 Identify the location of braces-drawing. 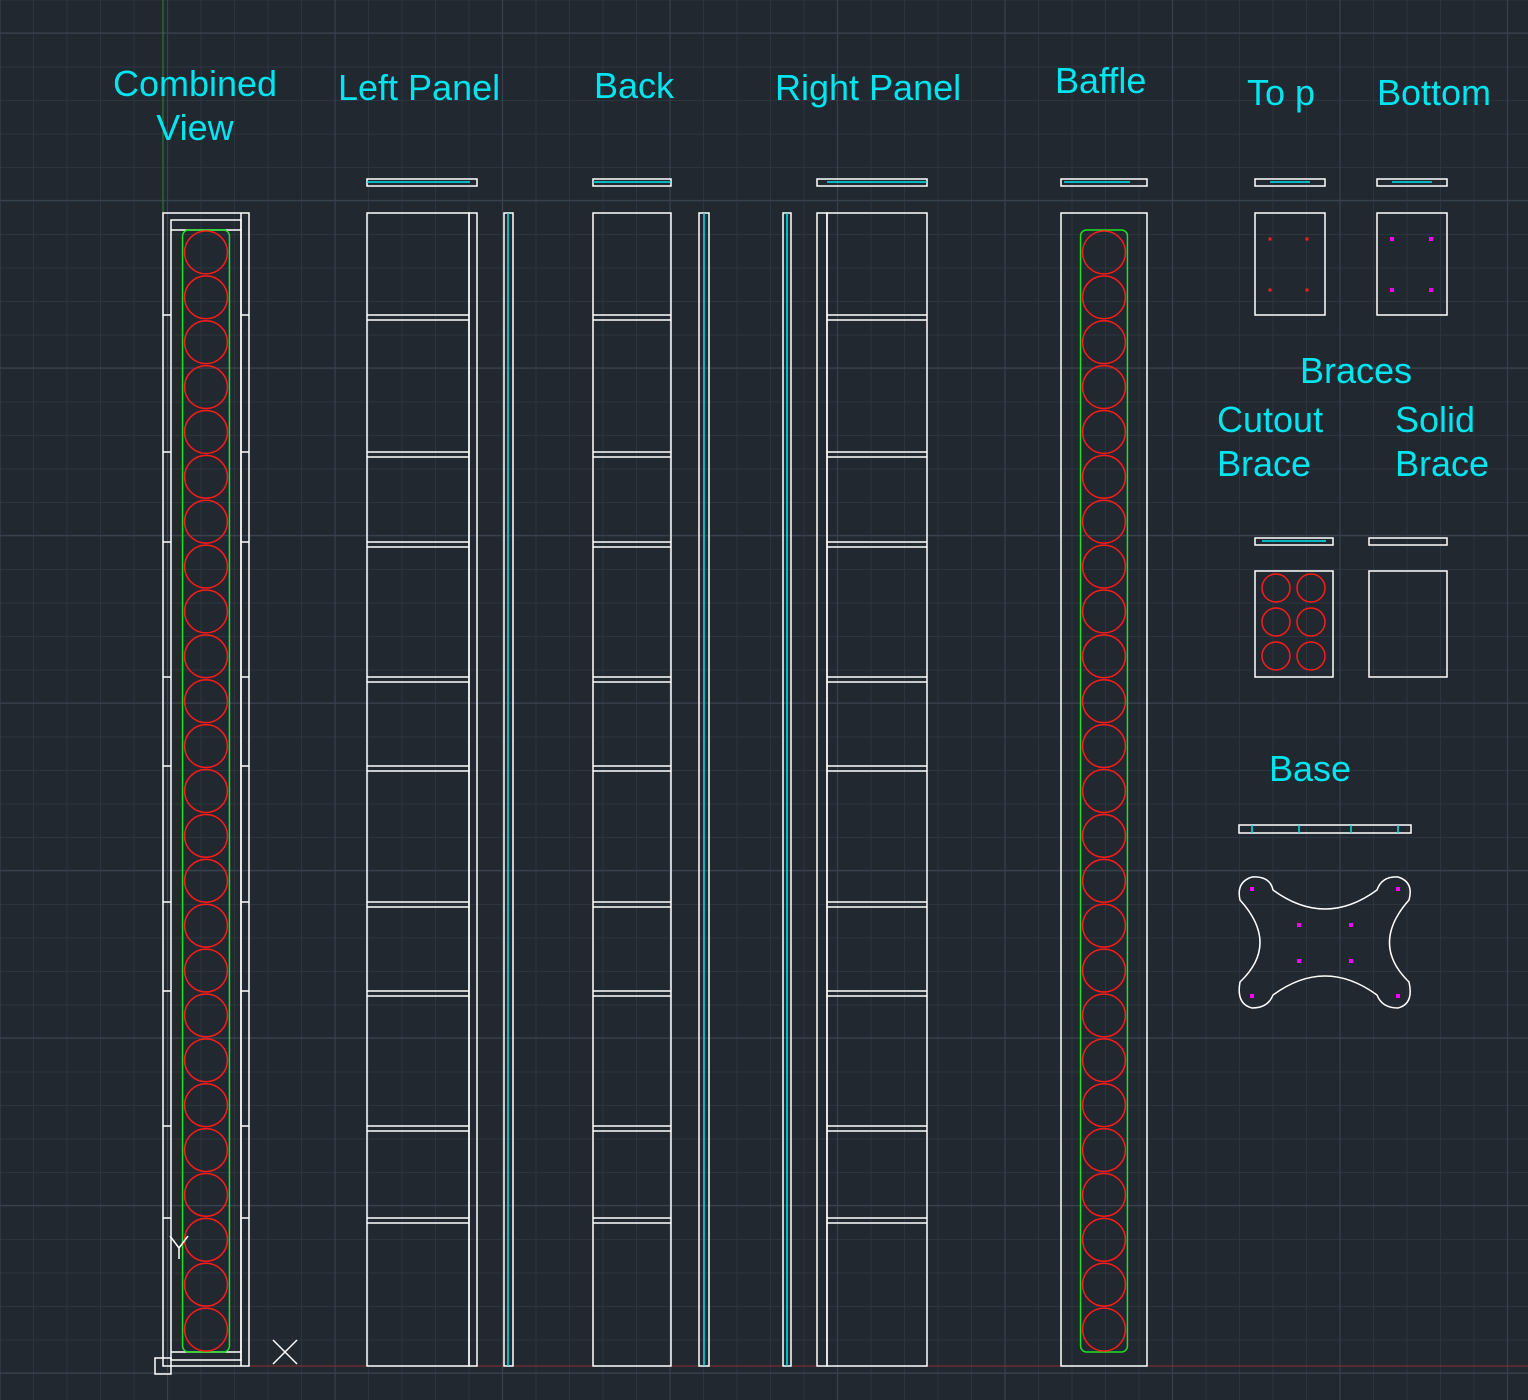
(1351, 607).